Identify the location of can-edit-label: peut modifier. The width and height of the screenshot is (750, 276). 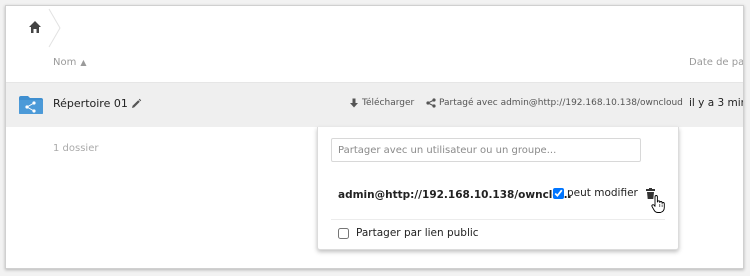
(602, 193).